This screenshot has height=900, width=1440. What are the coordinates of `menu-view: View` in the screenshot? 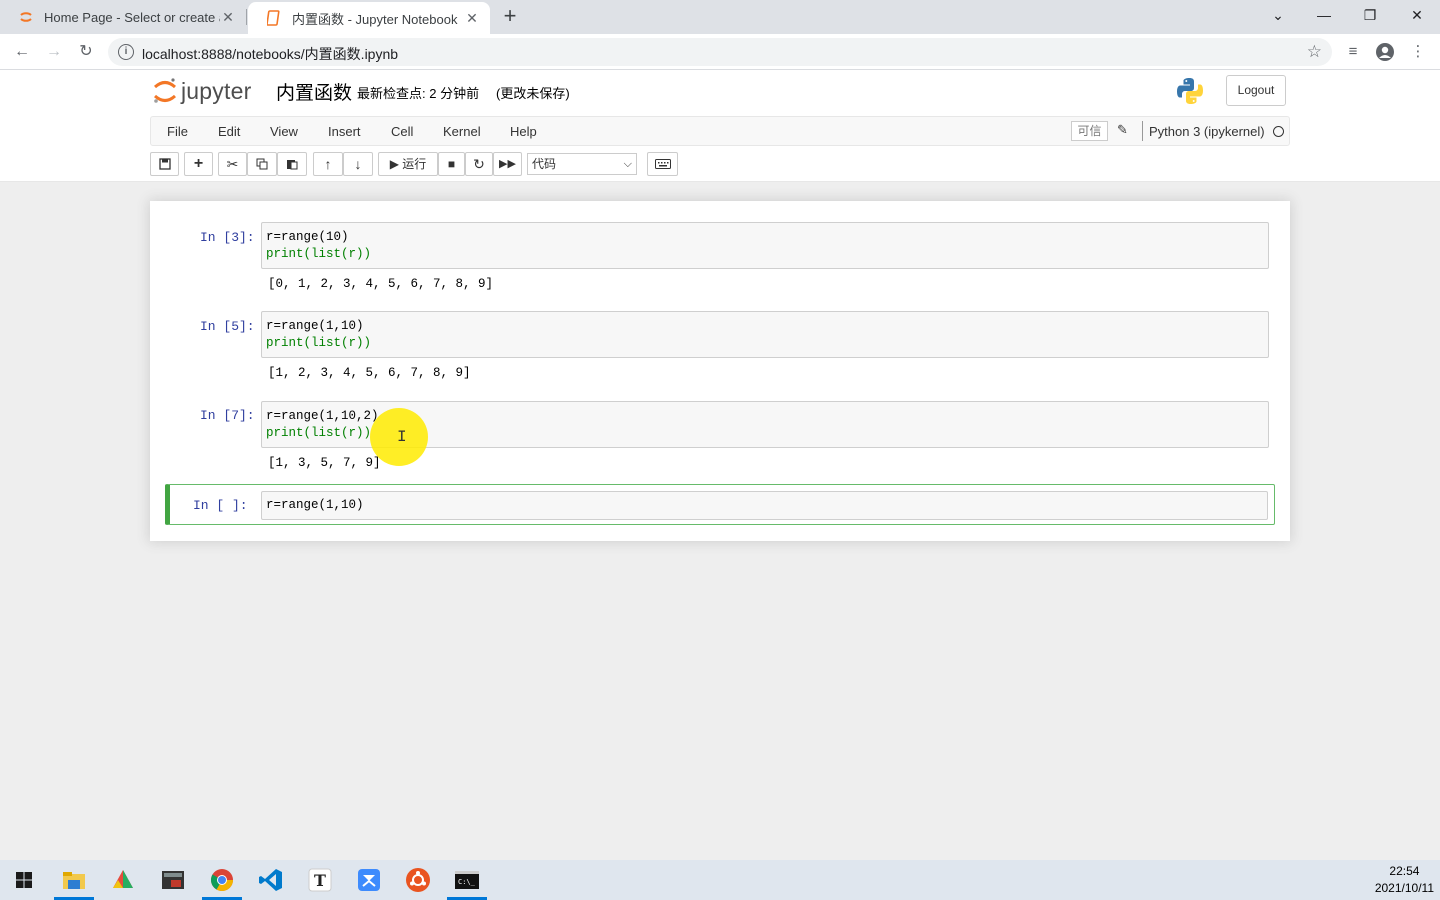 It's located at (284, 131).